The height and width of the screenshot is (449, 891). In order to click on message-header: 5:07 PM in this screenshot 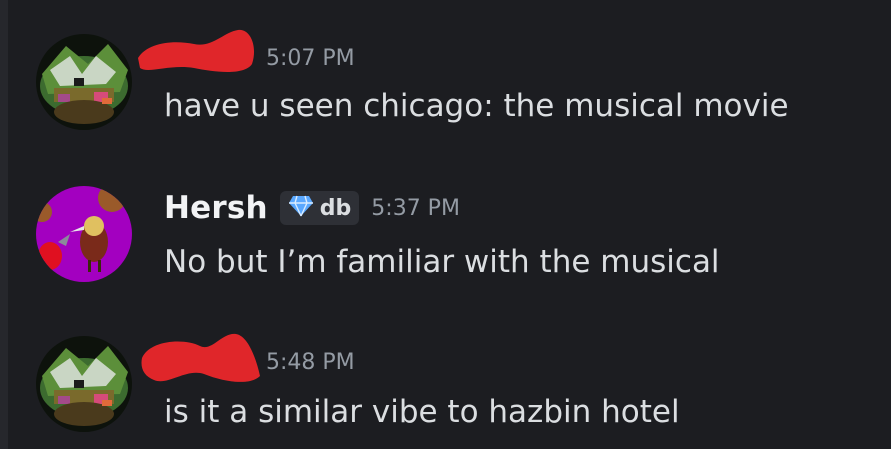, I will do `click(246, 50)`.